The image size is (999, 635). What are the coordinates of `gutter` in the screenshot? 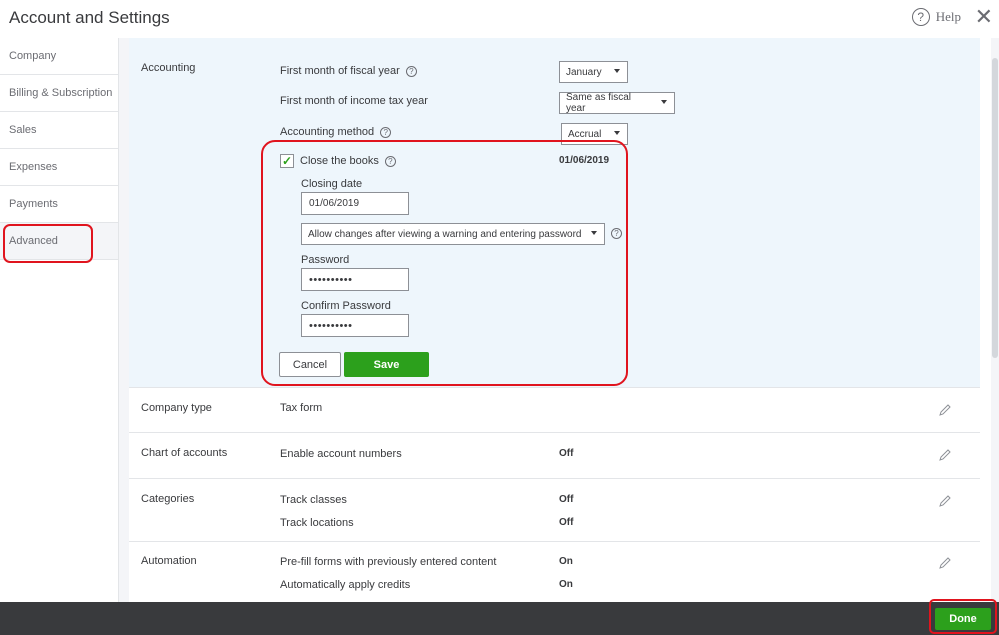 It's located at (124, 320).